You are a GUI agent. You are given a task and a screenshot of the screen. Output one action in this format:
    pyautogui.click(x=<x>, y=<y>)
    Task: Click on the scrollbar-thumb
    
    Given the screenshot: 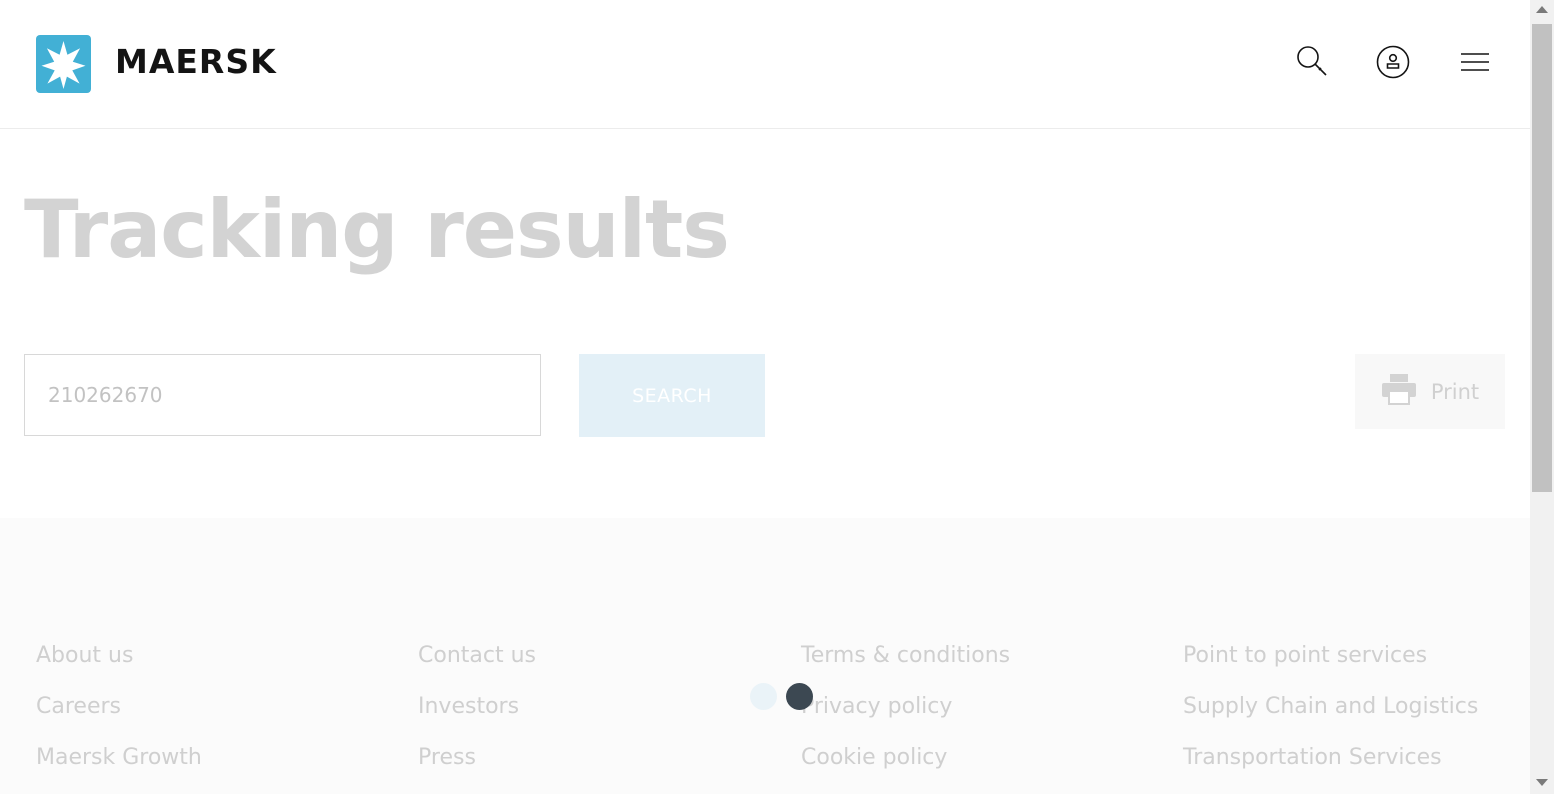 What is the action you would take?
    pyautogui.click(x=1542, y=258)
    